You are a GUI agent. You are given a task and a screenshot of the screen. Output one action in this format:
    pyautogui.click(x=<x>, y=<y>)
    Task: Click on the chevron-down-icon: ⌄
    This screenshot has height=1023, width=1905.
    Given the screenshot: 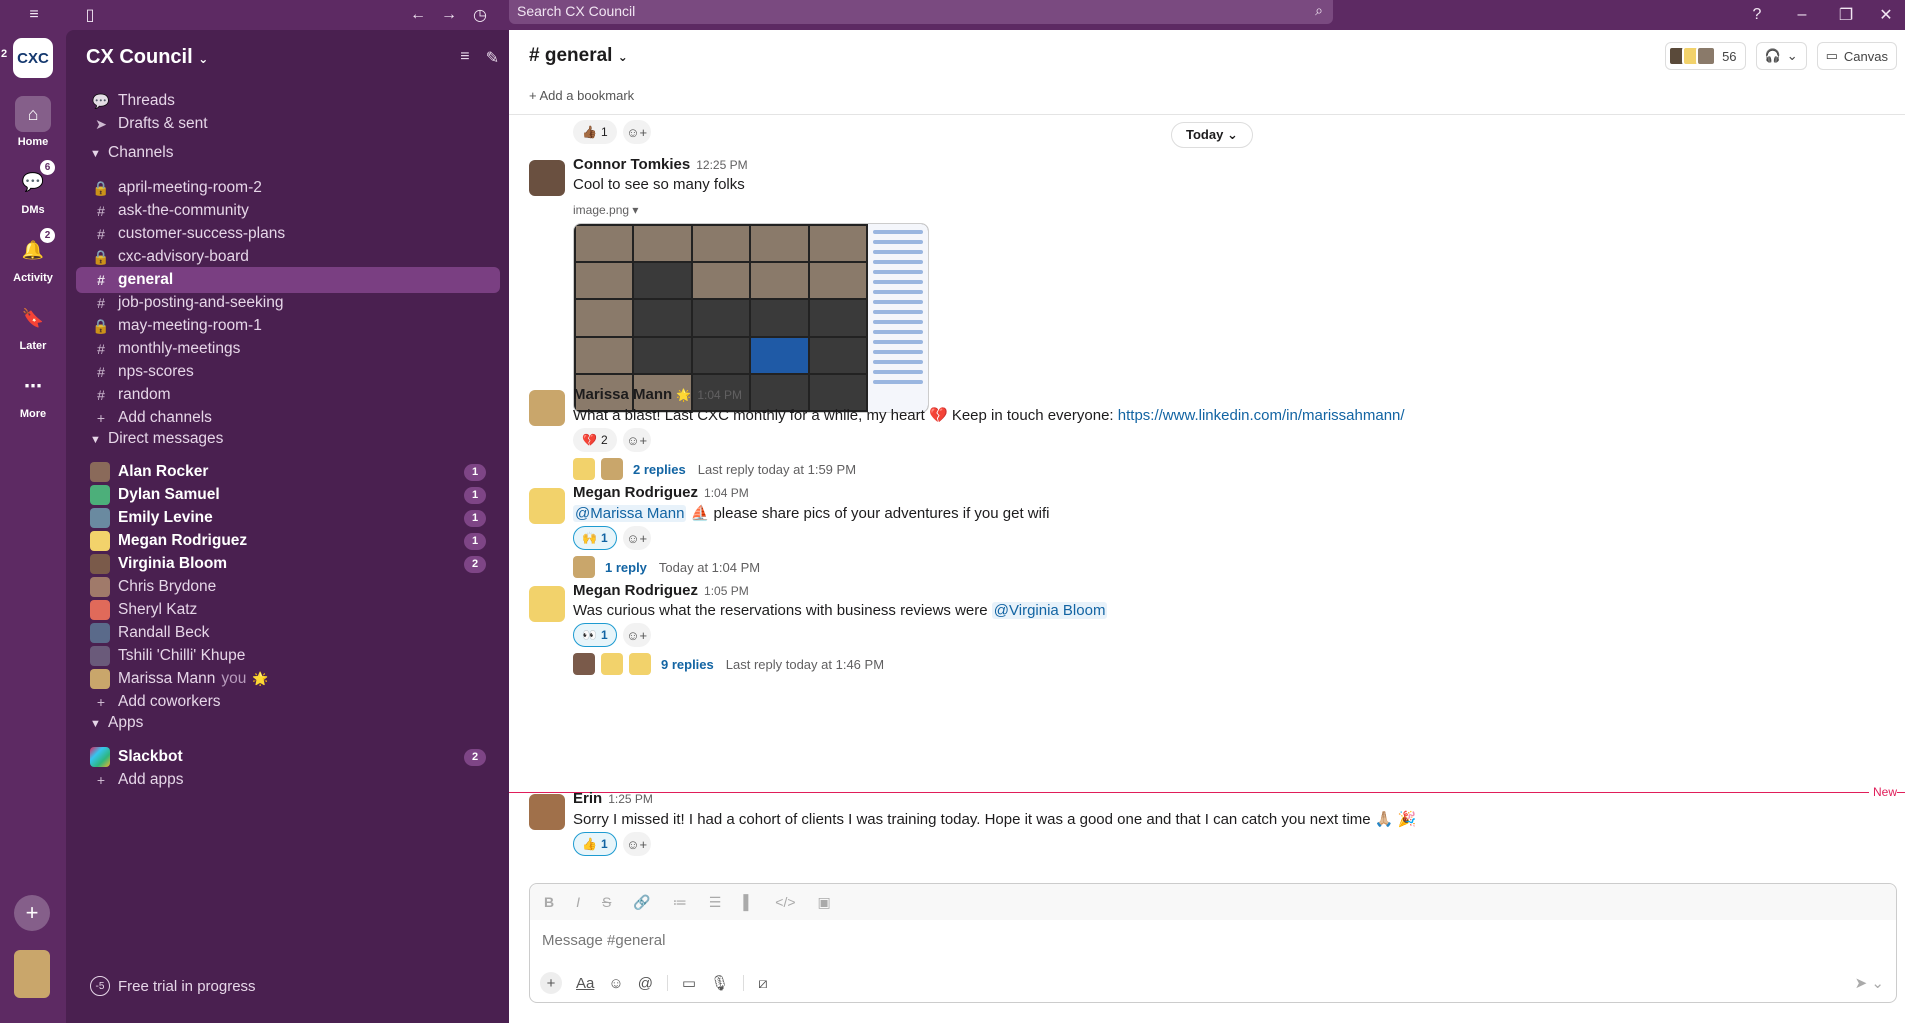 What is the action you would take?
    pyautogui.click(x=1792, y=55)
    